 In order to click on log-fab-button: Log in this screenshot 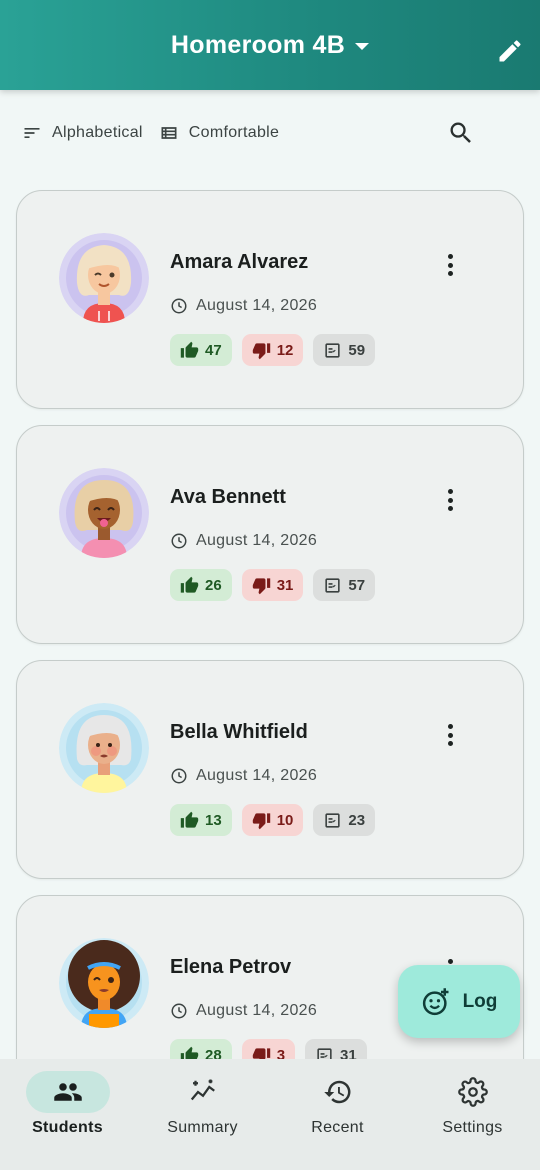, I will do `click(459, 1001)`.